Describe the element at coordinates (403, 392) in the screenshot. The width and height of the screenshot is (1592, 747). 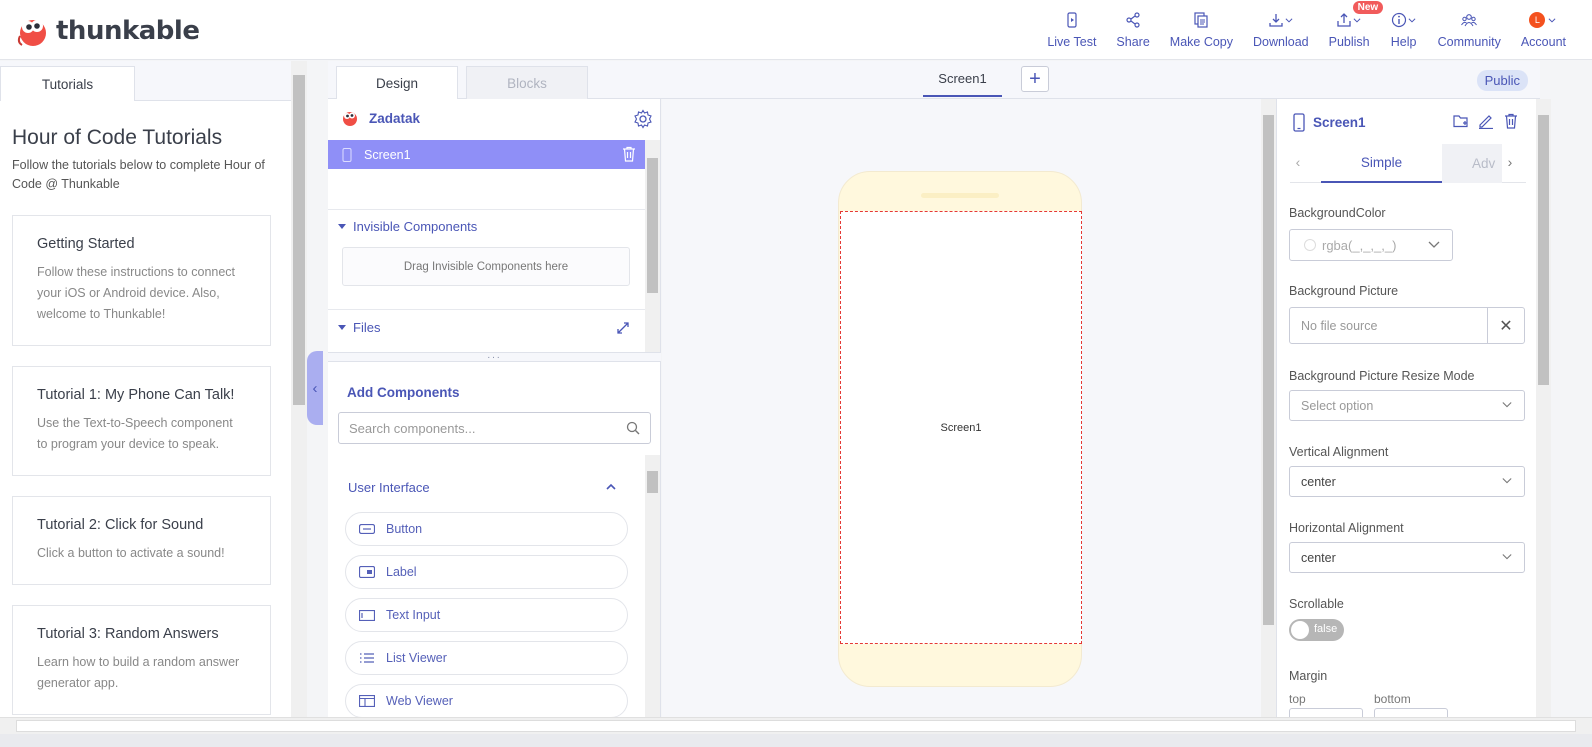
I see `palette-title: Add Components` at that location.